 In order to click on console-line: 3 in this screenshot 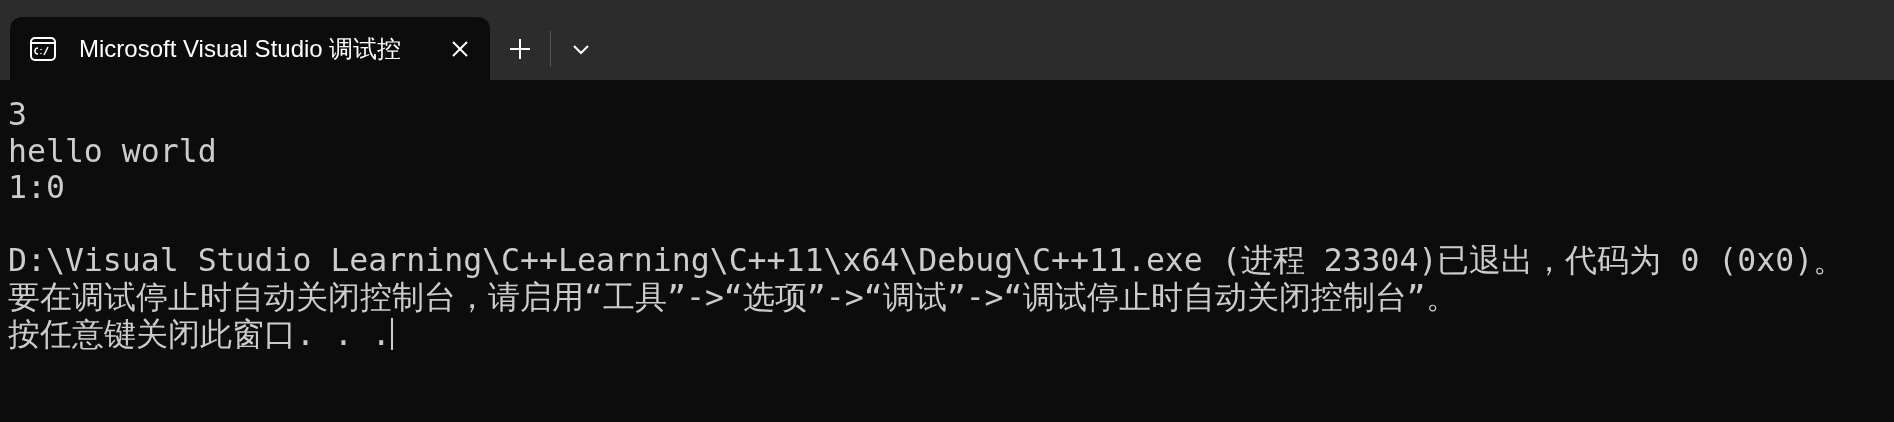, I will do `click(17, 114)`.